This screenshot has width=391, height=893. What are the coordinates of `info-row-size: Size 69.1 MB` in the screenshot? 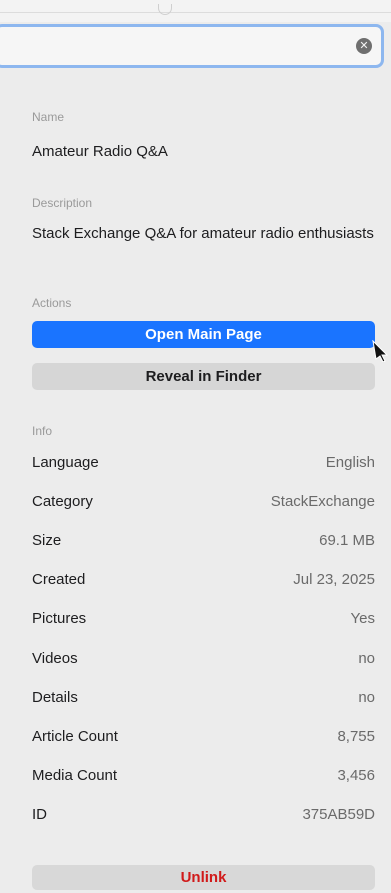 It's located at (203, 542).